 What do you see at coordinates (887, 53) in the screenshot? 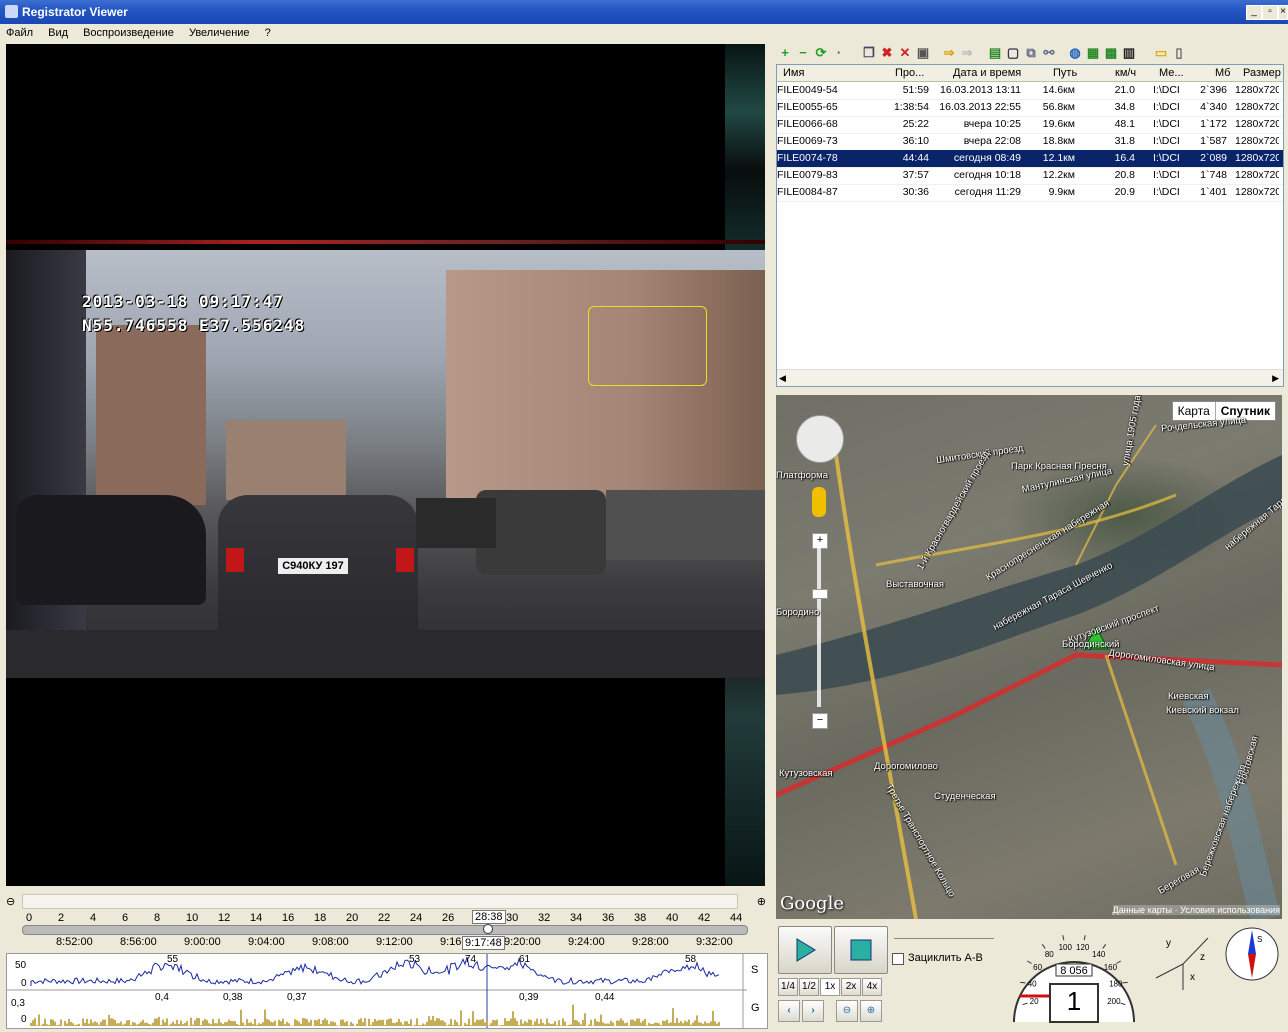
I see `delete-icon: ✖` at bounding box center [887, 53].